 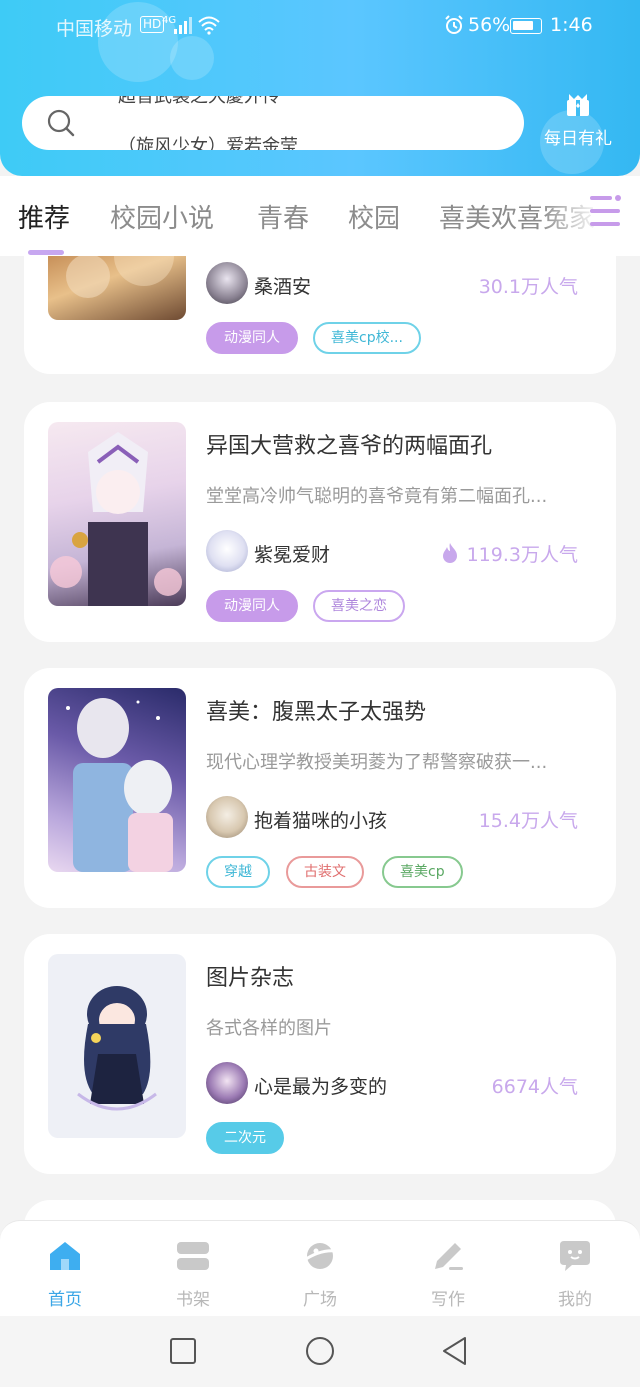 What do you see at coordinates (192, 58) in the screenshot?
I see `decorative-bubble` at bounding box center [192, 58].